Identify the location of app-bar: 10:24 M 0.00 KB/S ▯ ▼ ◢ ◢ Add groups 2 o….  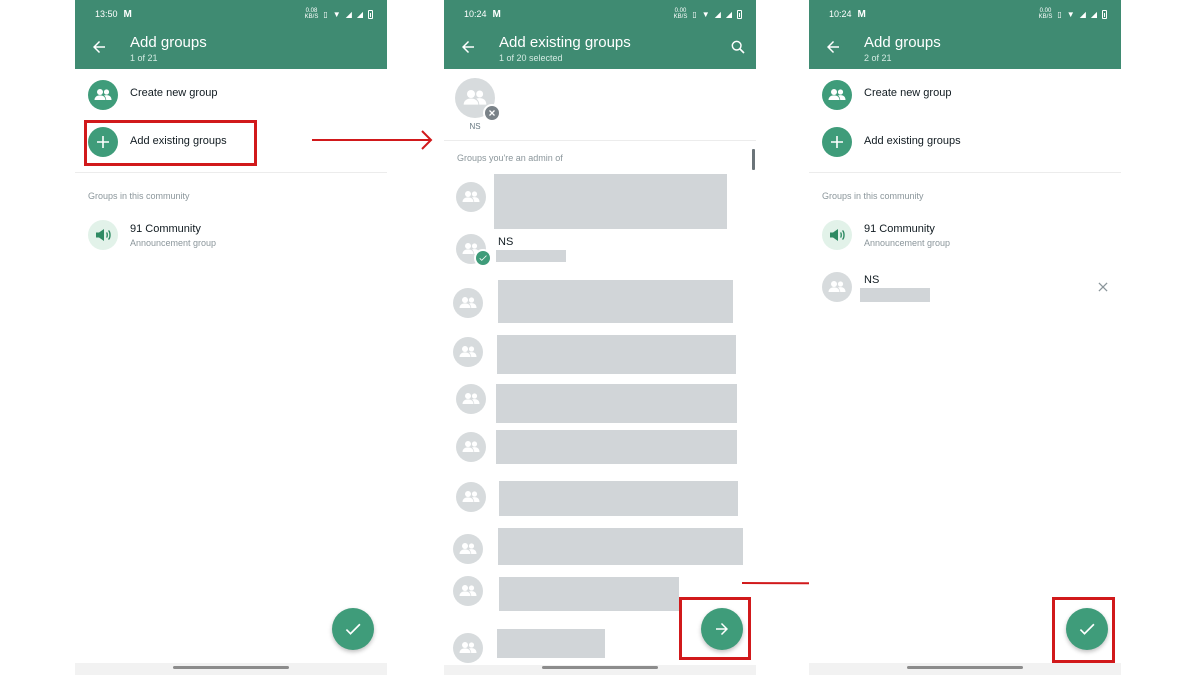
(965, 34).